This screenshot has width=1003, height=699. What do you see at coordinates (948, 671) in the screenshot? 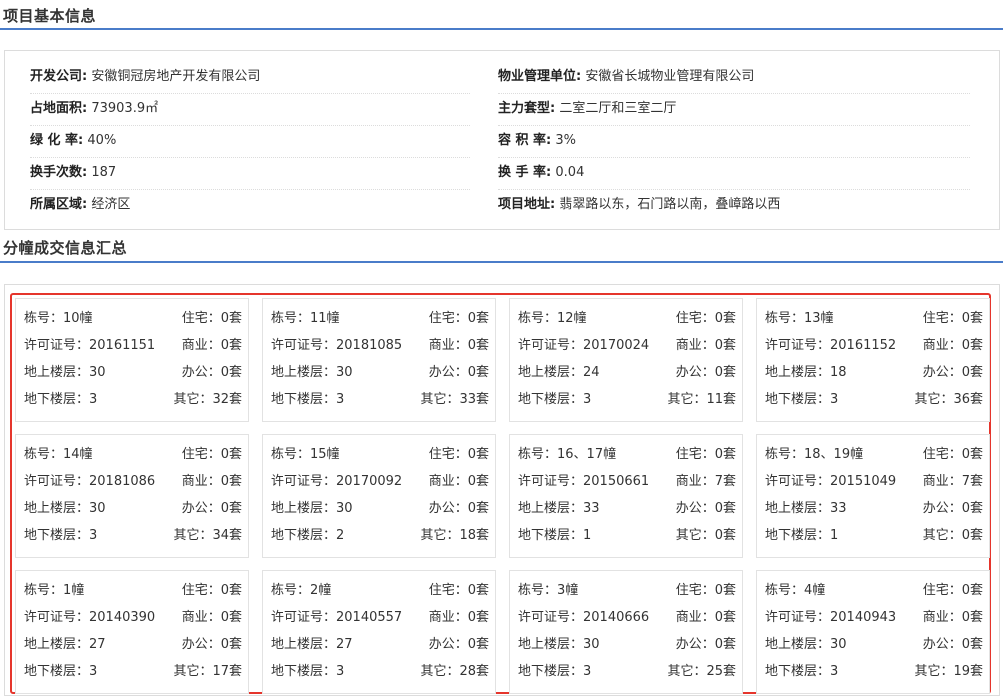
I see `other-count: 其它：19套` at bounding box center [948, 671].